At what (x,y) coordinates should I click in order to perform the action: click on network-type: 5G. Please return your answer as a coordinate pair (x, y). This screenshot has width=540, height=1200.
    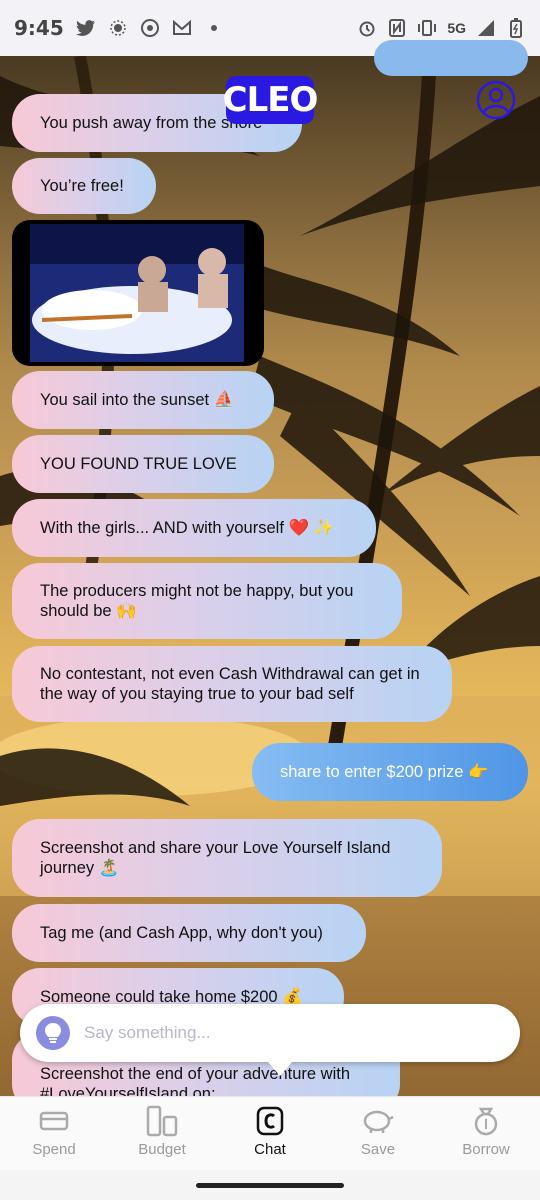
    Looking at the image, I should click on (456, 28).